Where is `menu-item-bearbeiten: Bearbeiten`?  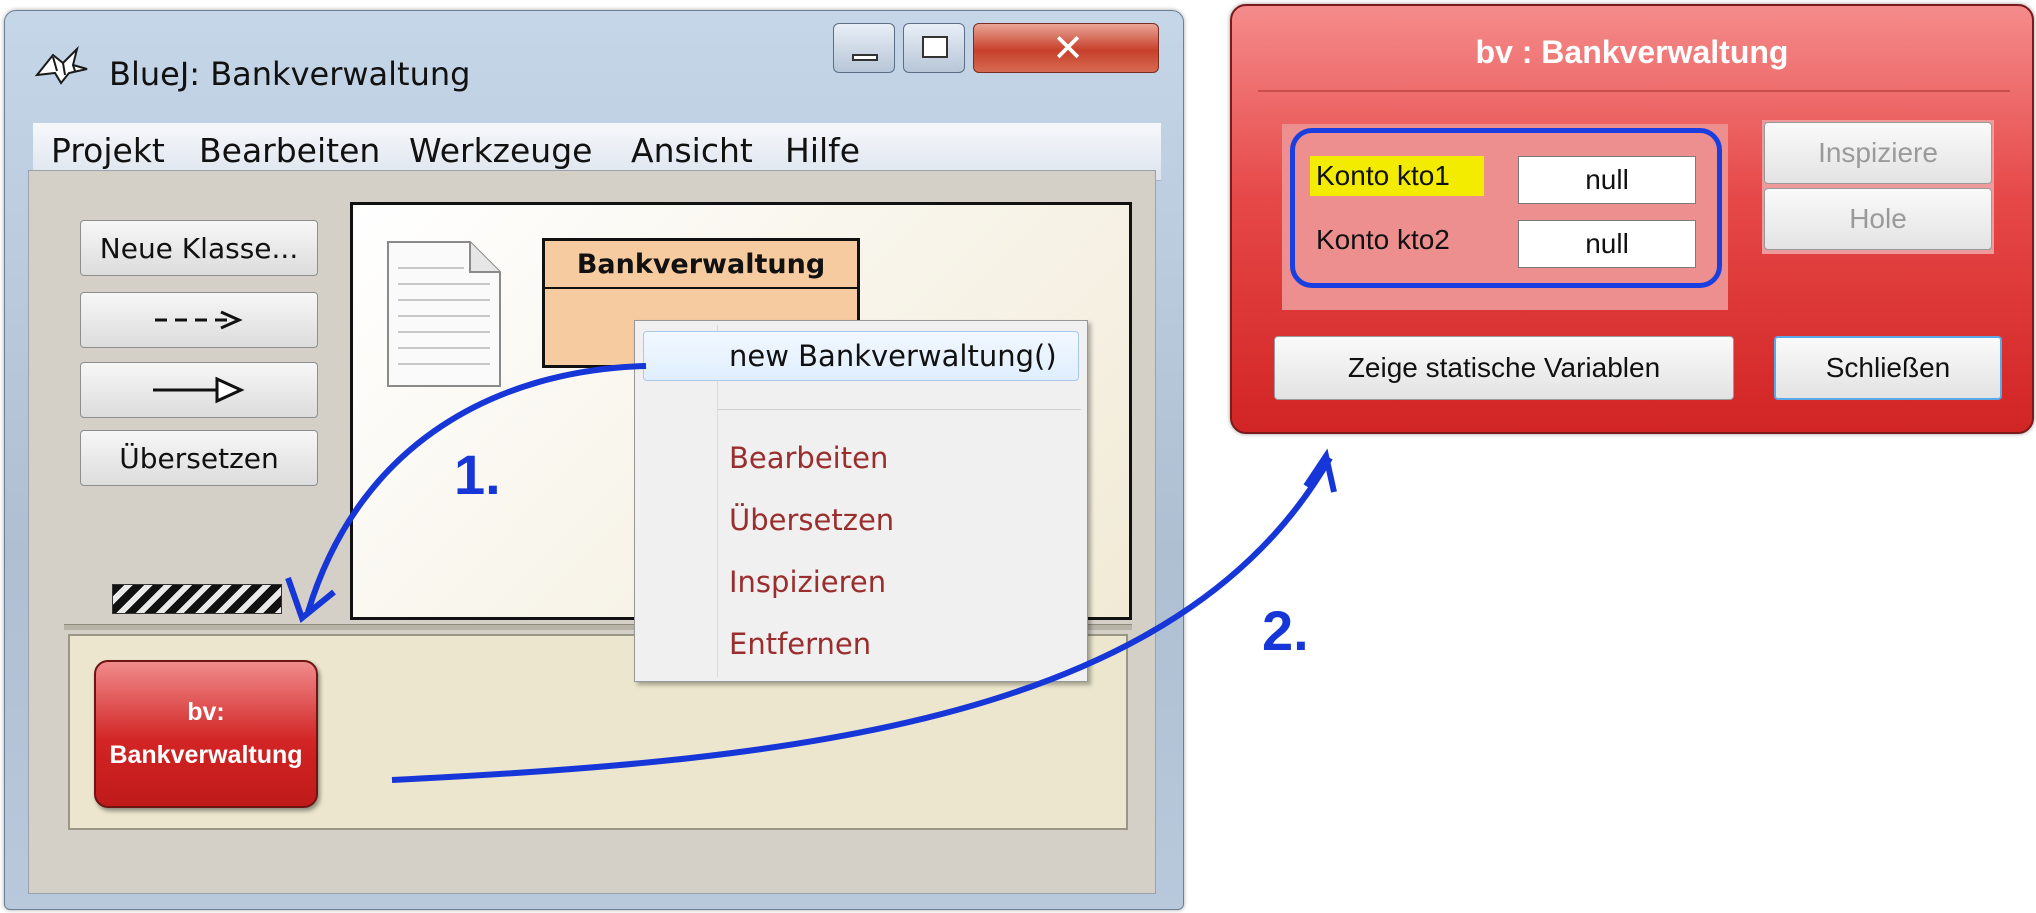 menu-item-bearbeiten: Bearbeiten is located at coordinates (808, 458).